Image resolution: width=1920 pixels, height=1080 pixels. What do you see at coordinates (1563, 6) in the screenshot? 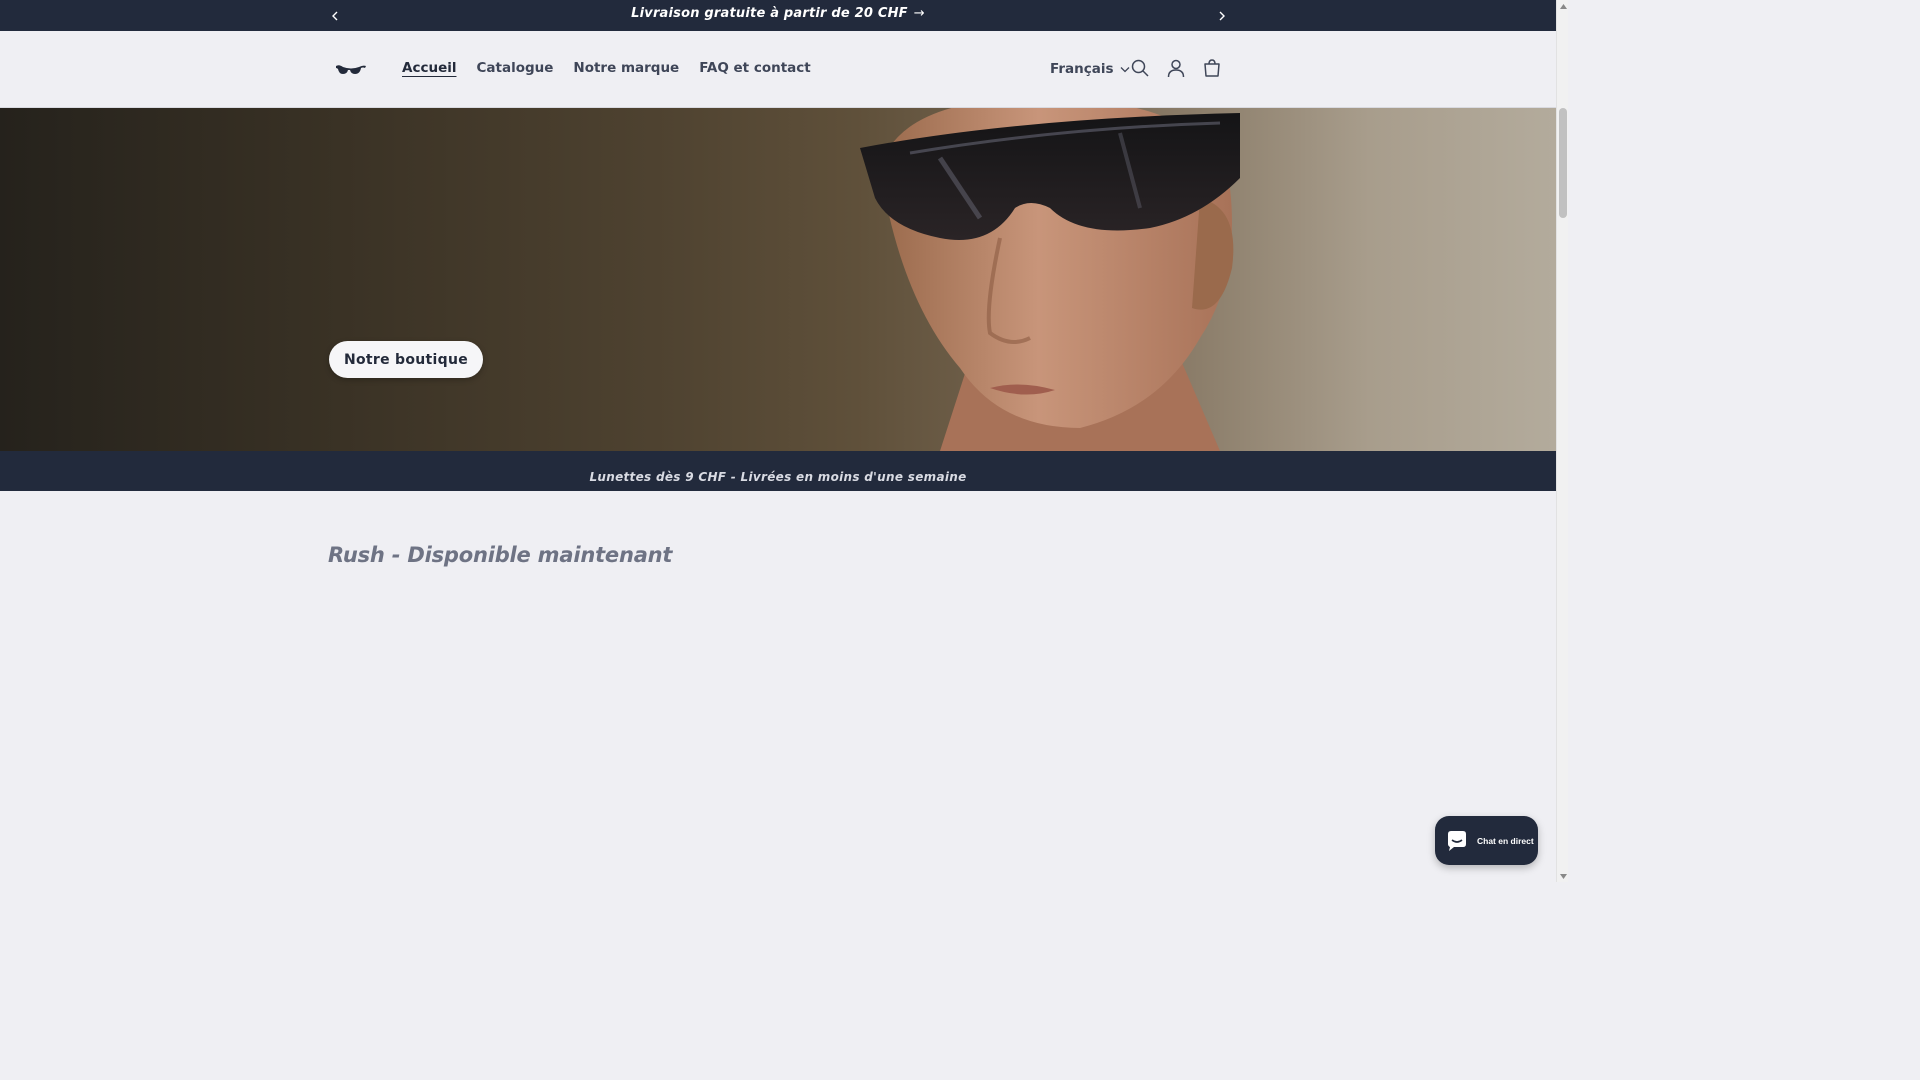
I see `scroll-up-icon` at bounding box center [1563, 6].